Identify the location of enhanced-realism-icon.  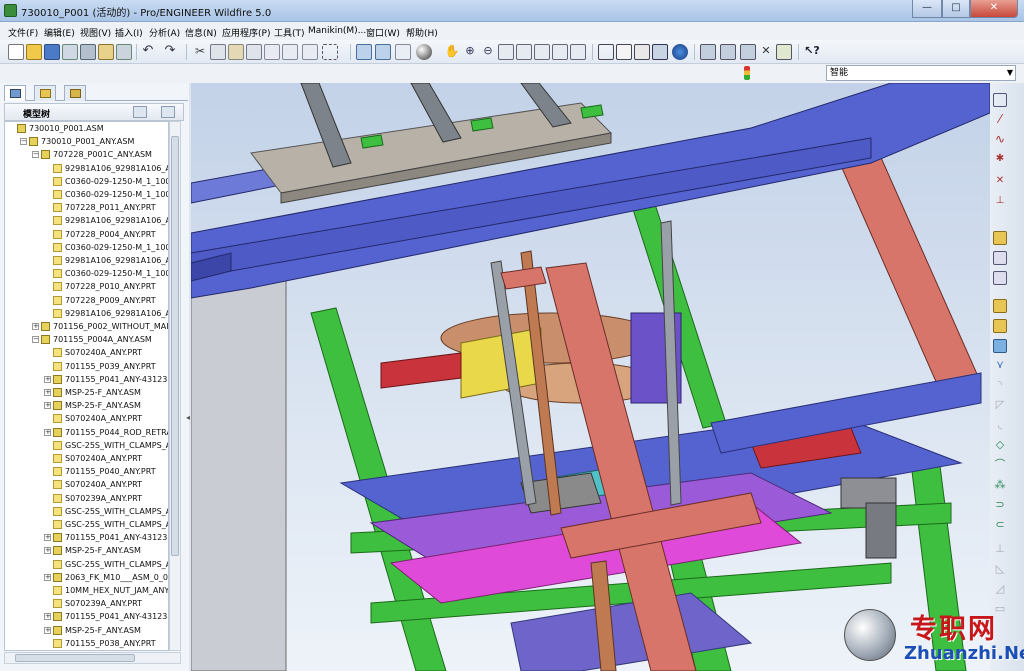
(680, 52).